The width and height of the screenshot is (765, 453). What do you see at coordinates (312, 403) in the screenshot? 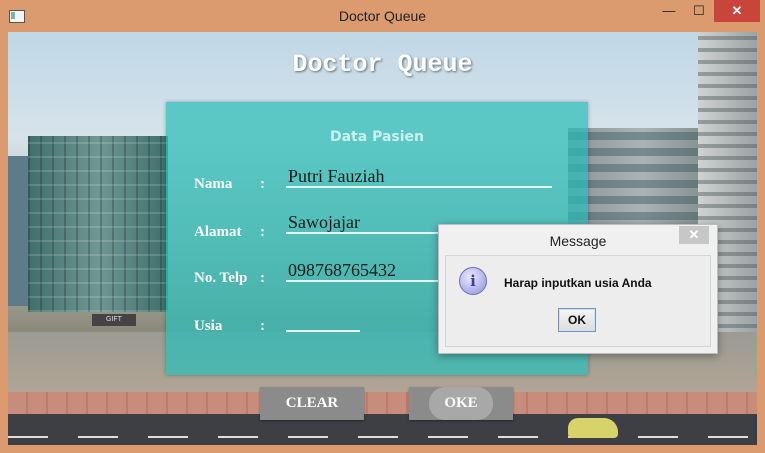
I see `clear-button: CLEAR` at bounding box center [312, 403].